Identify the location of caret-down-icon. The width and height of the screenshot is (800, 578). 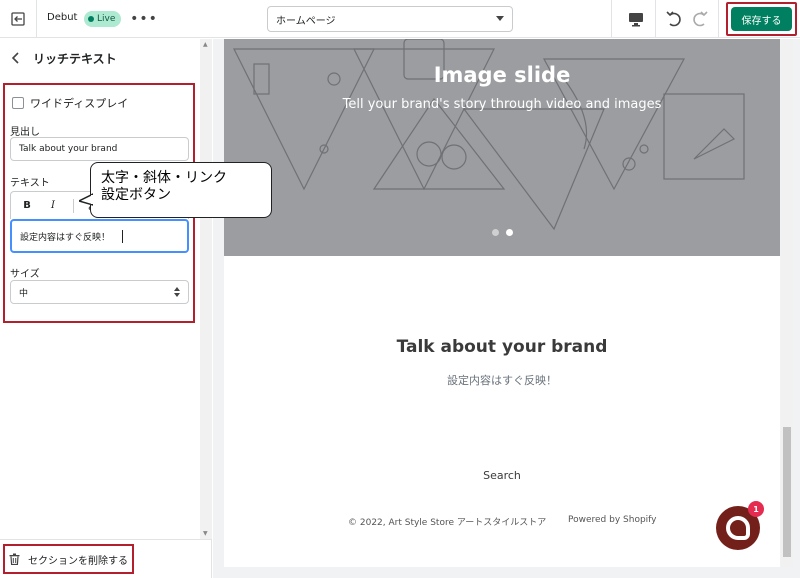
(500, 18).